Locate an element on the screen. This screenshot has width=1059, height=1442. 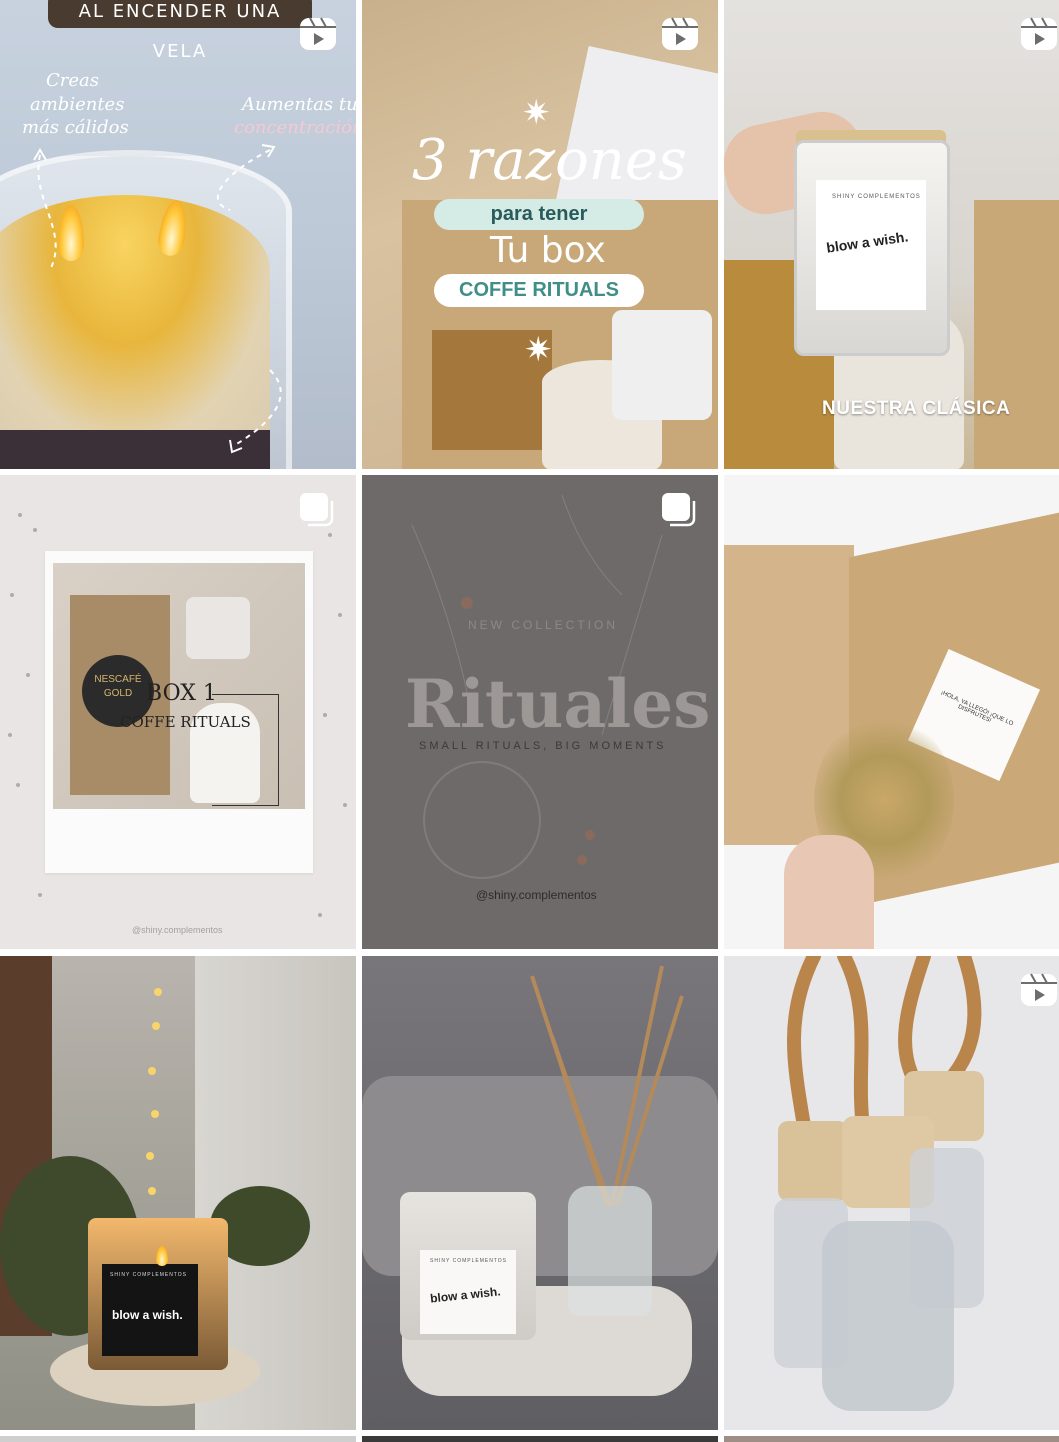
box-frame-line is located at coordinates (245, 750).